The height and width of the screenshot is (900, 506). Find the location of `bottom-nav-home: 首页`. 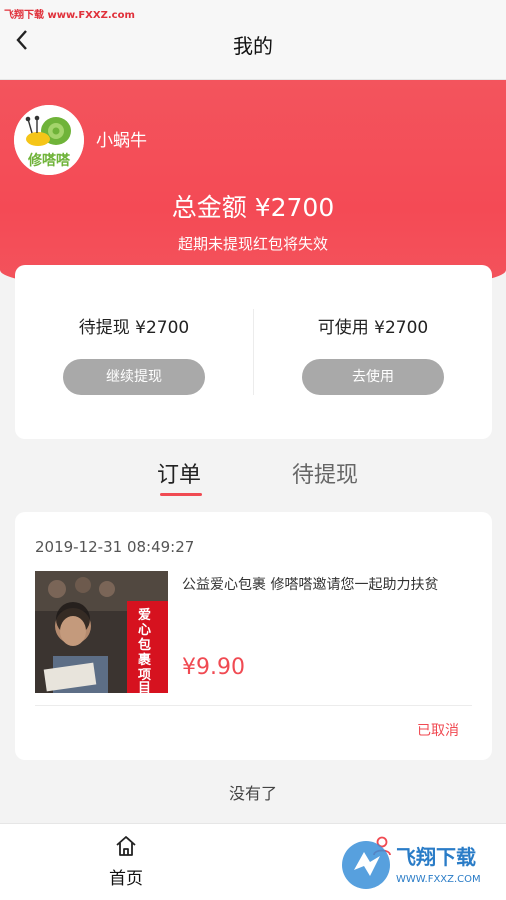

bottom-nav-home: 首页 is located at coordinates (126, 863).